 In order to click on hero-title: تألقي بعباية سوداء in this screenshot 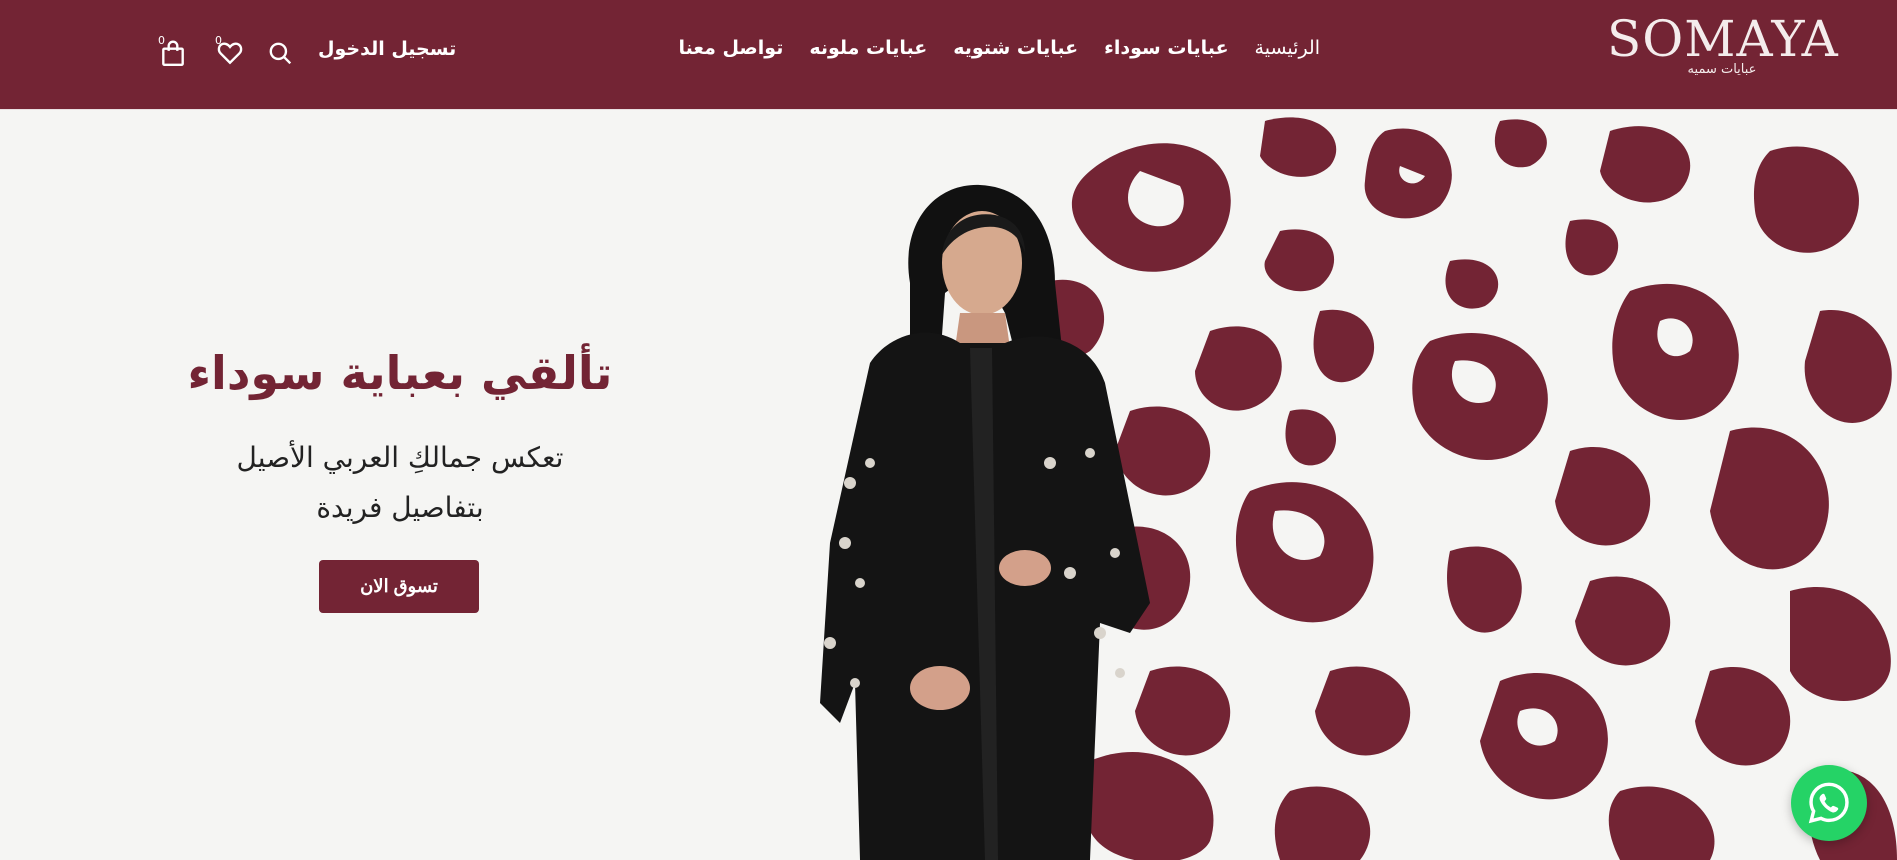, I will do `click(400, 373)`.